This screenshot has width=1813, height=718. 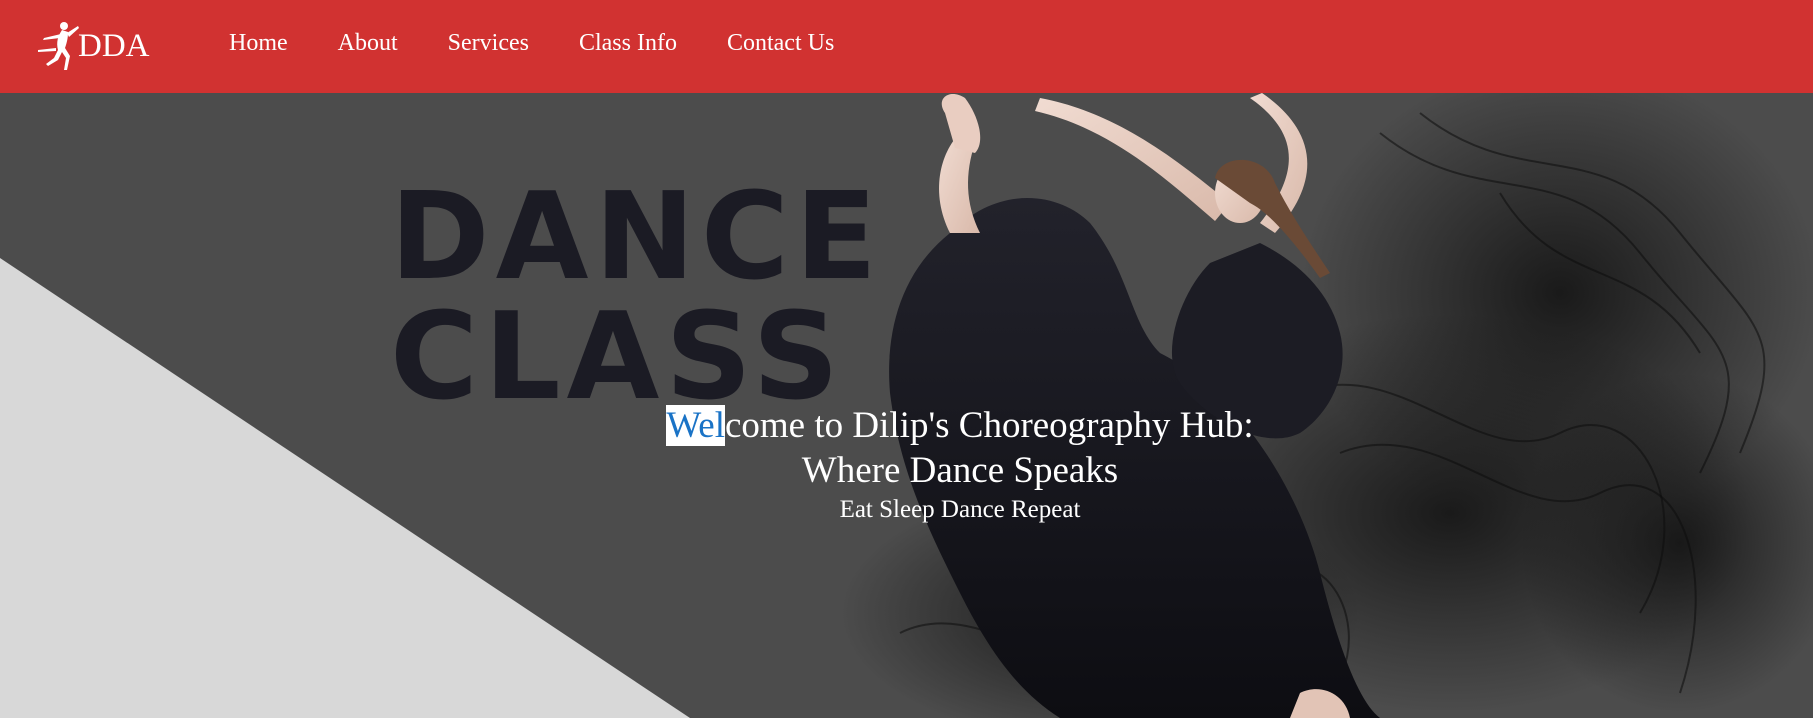 I want to click on logo-link: DDA, so click(x=92, y=46).